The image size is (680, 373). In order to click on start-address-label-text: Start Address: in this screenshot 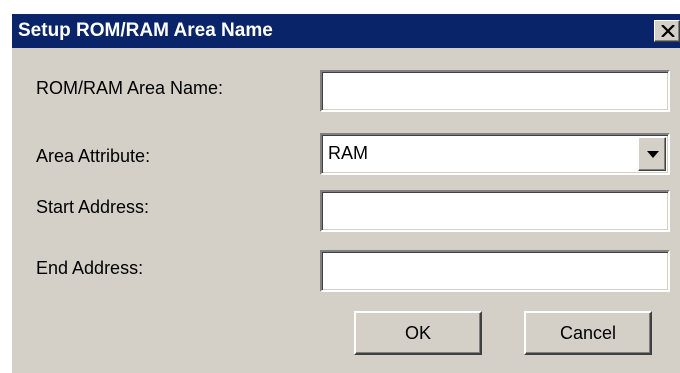, I will do `click(93, 207)`.